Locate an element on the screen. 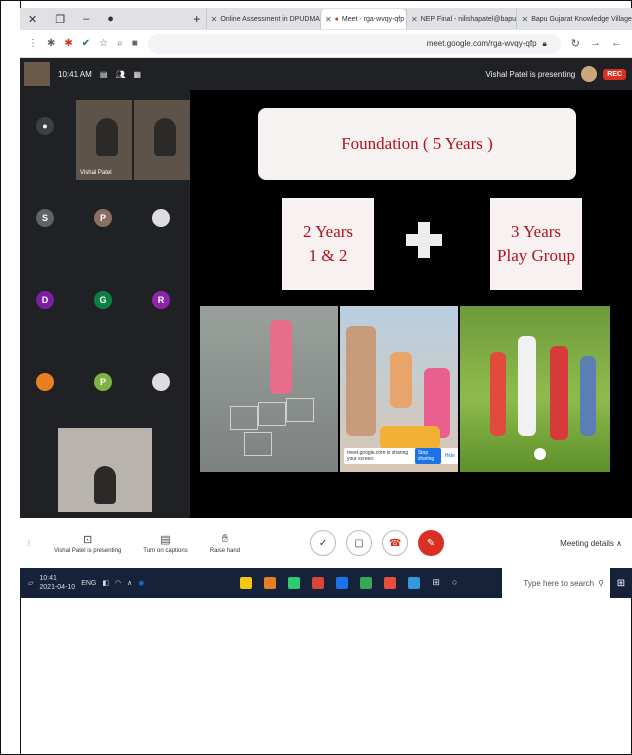 The height and width of the screenshot is (755, 632). camera-button: ▢ is located at coordinates (359, 543).